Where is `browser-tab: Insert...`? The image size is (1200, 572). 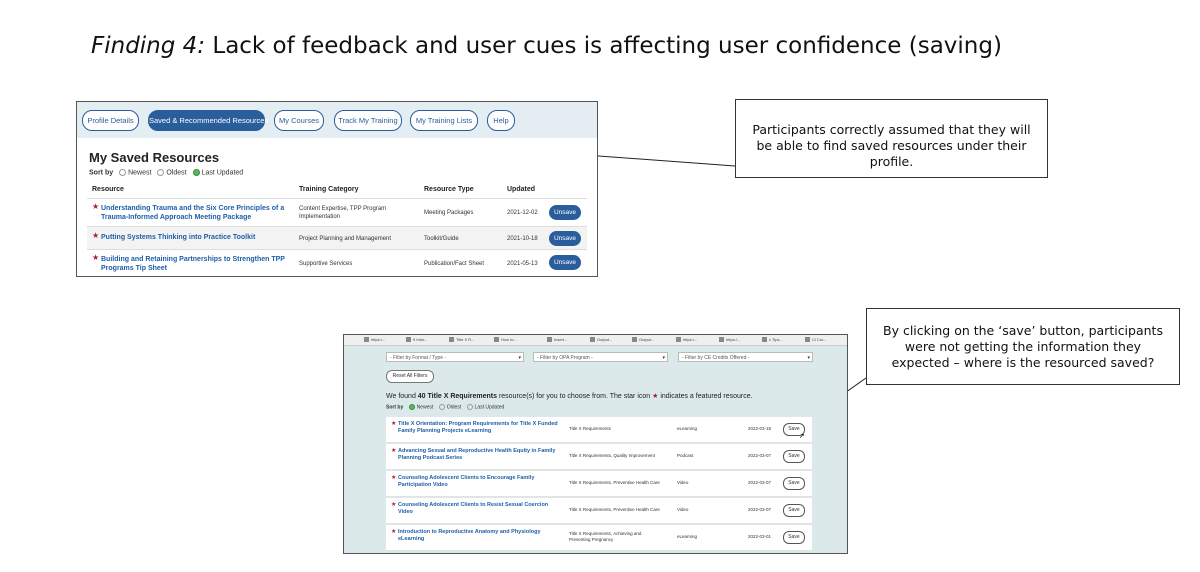 browser-tab: Insert... is located at coordinates (557, 340).